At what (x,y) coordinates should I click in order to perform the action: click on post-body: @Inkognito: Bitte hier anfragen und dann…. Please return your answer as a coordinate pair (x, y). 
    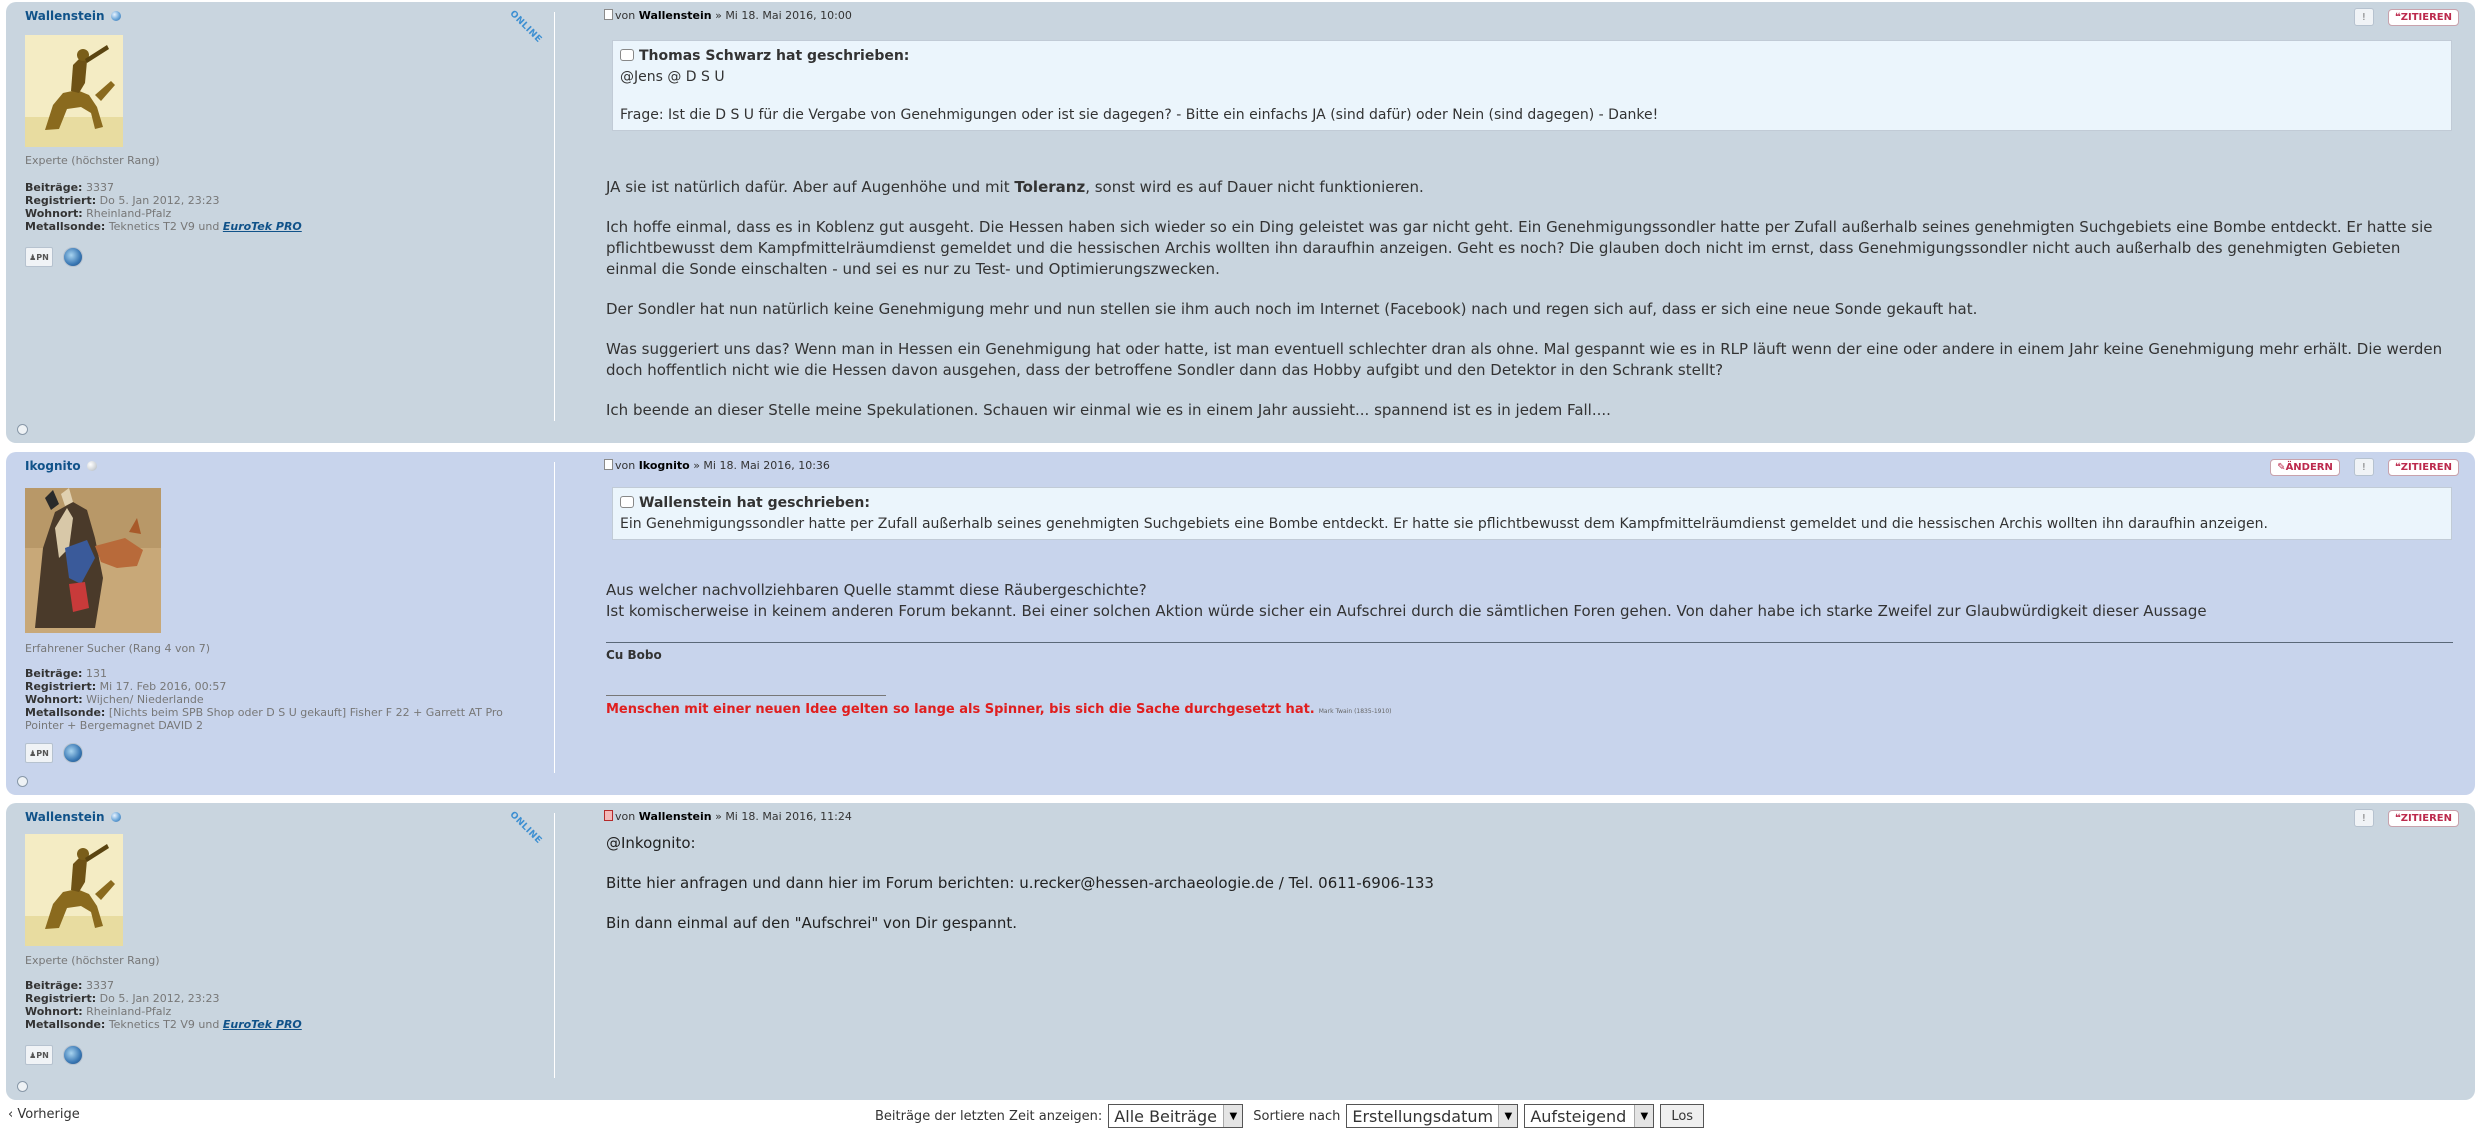
    Looking at the image, I should click on (1529, 893).